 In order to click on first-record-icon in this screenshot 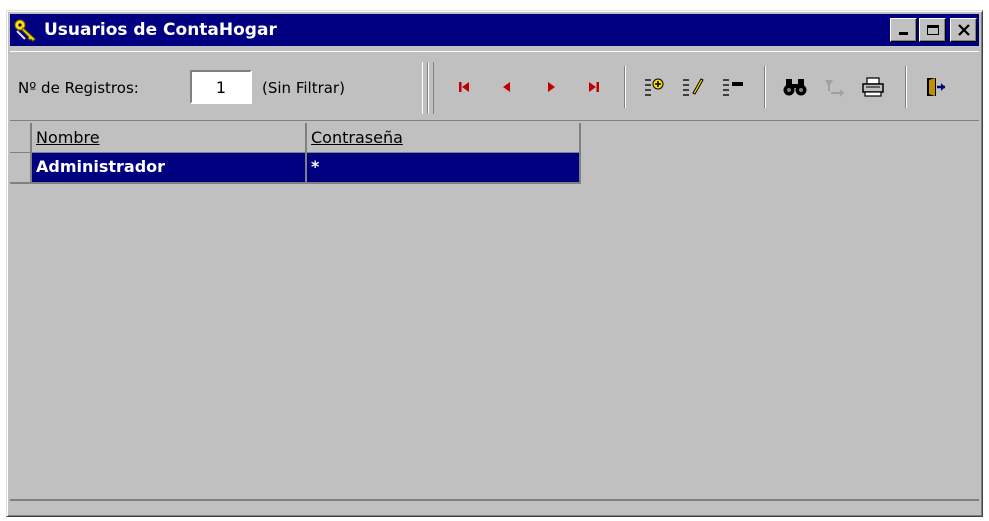, I will do `click(464, 87)`.